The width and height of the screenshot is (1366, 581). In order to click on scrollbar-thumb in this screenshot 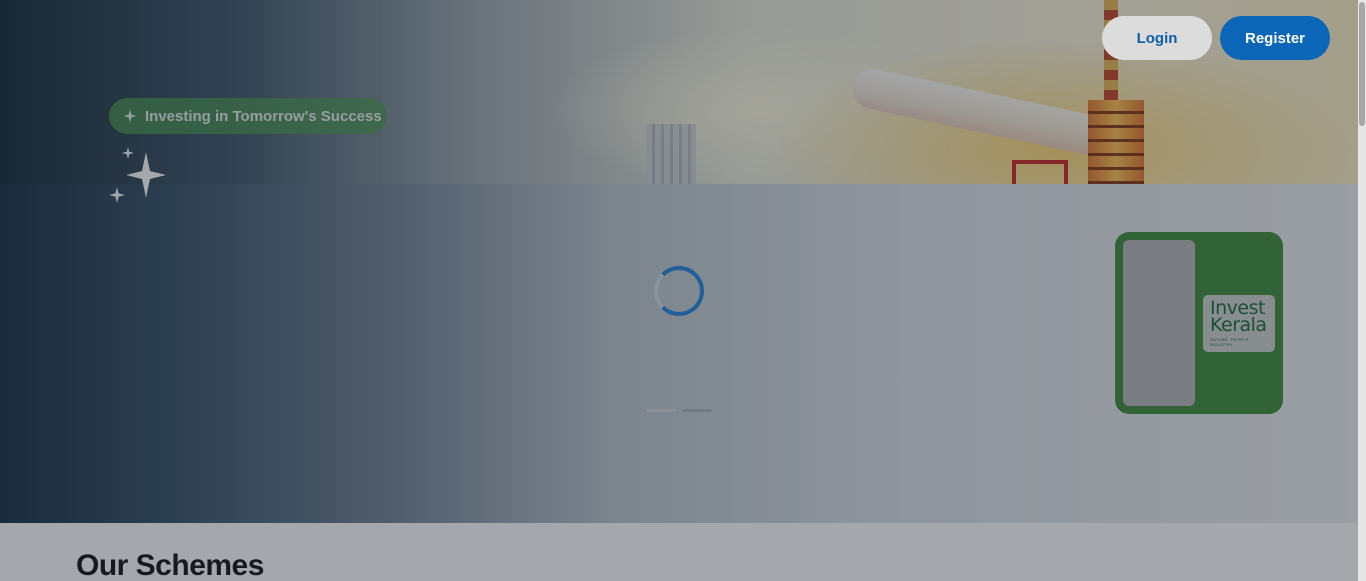, I will do `click(1362, 64)`.